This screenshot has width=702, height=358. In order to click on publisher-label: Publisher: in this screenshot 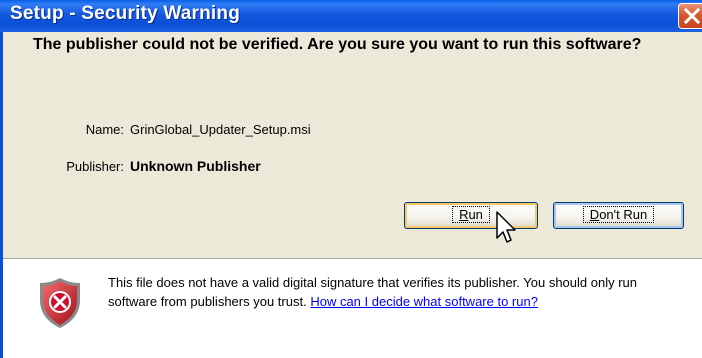, I will do `click(95, 166)`.